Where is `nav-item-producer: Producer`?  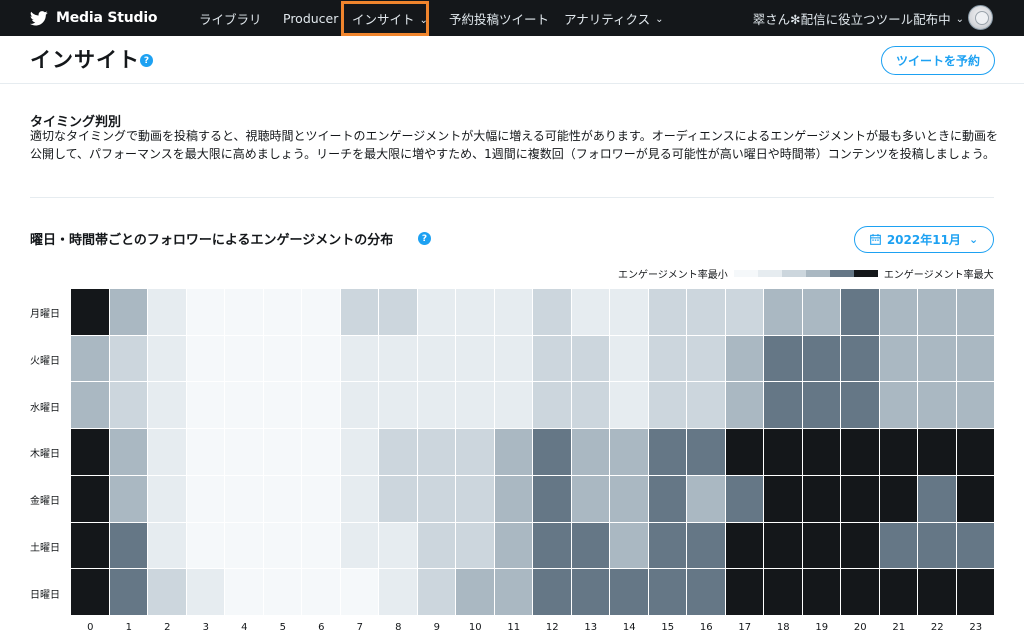
nav-item-producer: Producer is located at coordinates (310, 18).